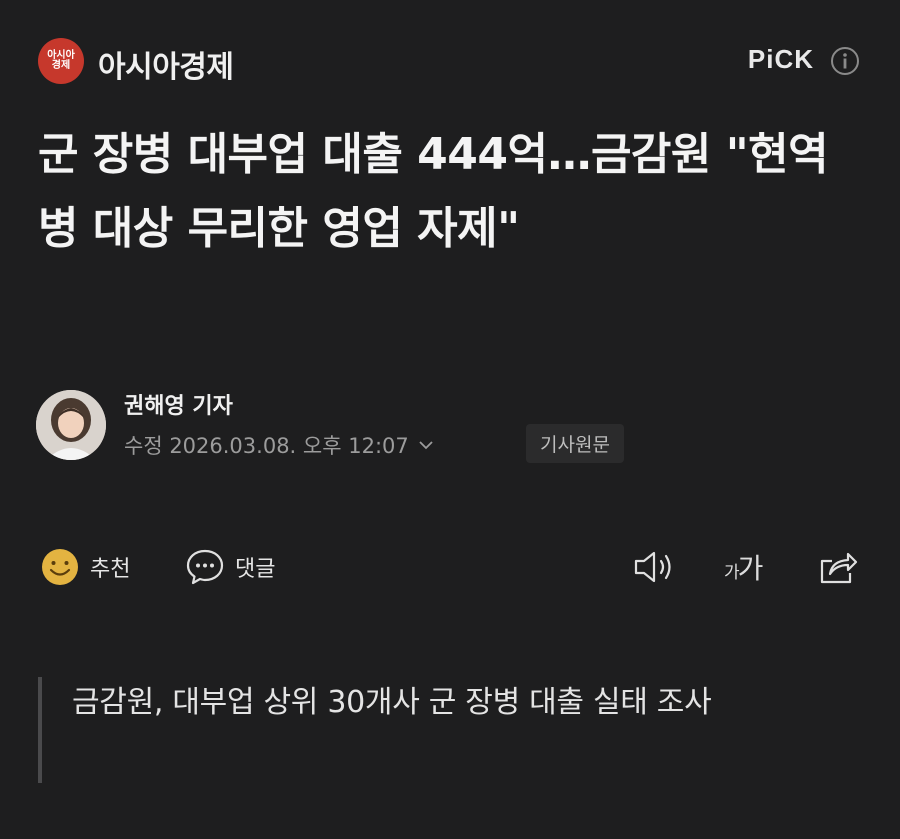 The image size is (900, 839). What do you see at coordinates (450, 567) in the screenshot?
I see `action-bar: 추천 댓글 가가` at bounding box center [450, 567].